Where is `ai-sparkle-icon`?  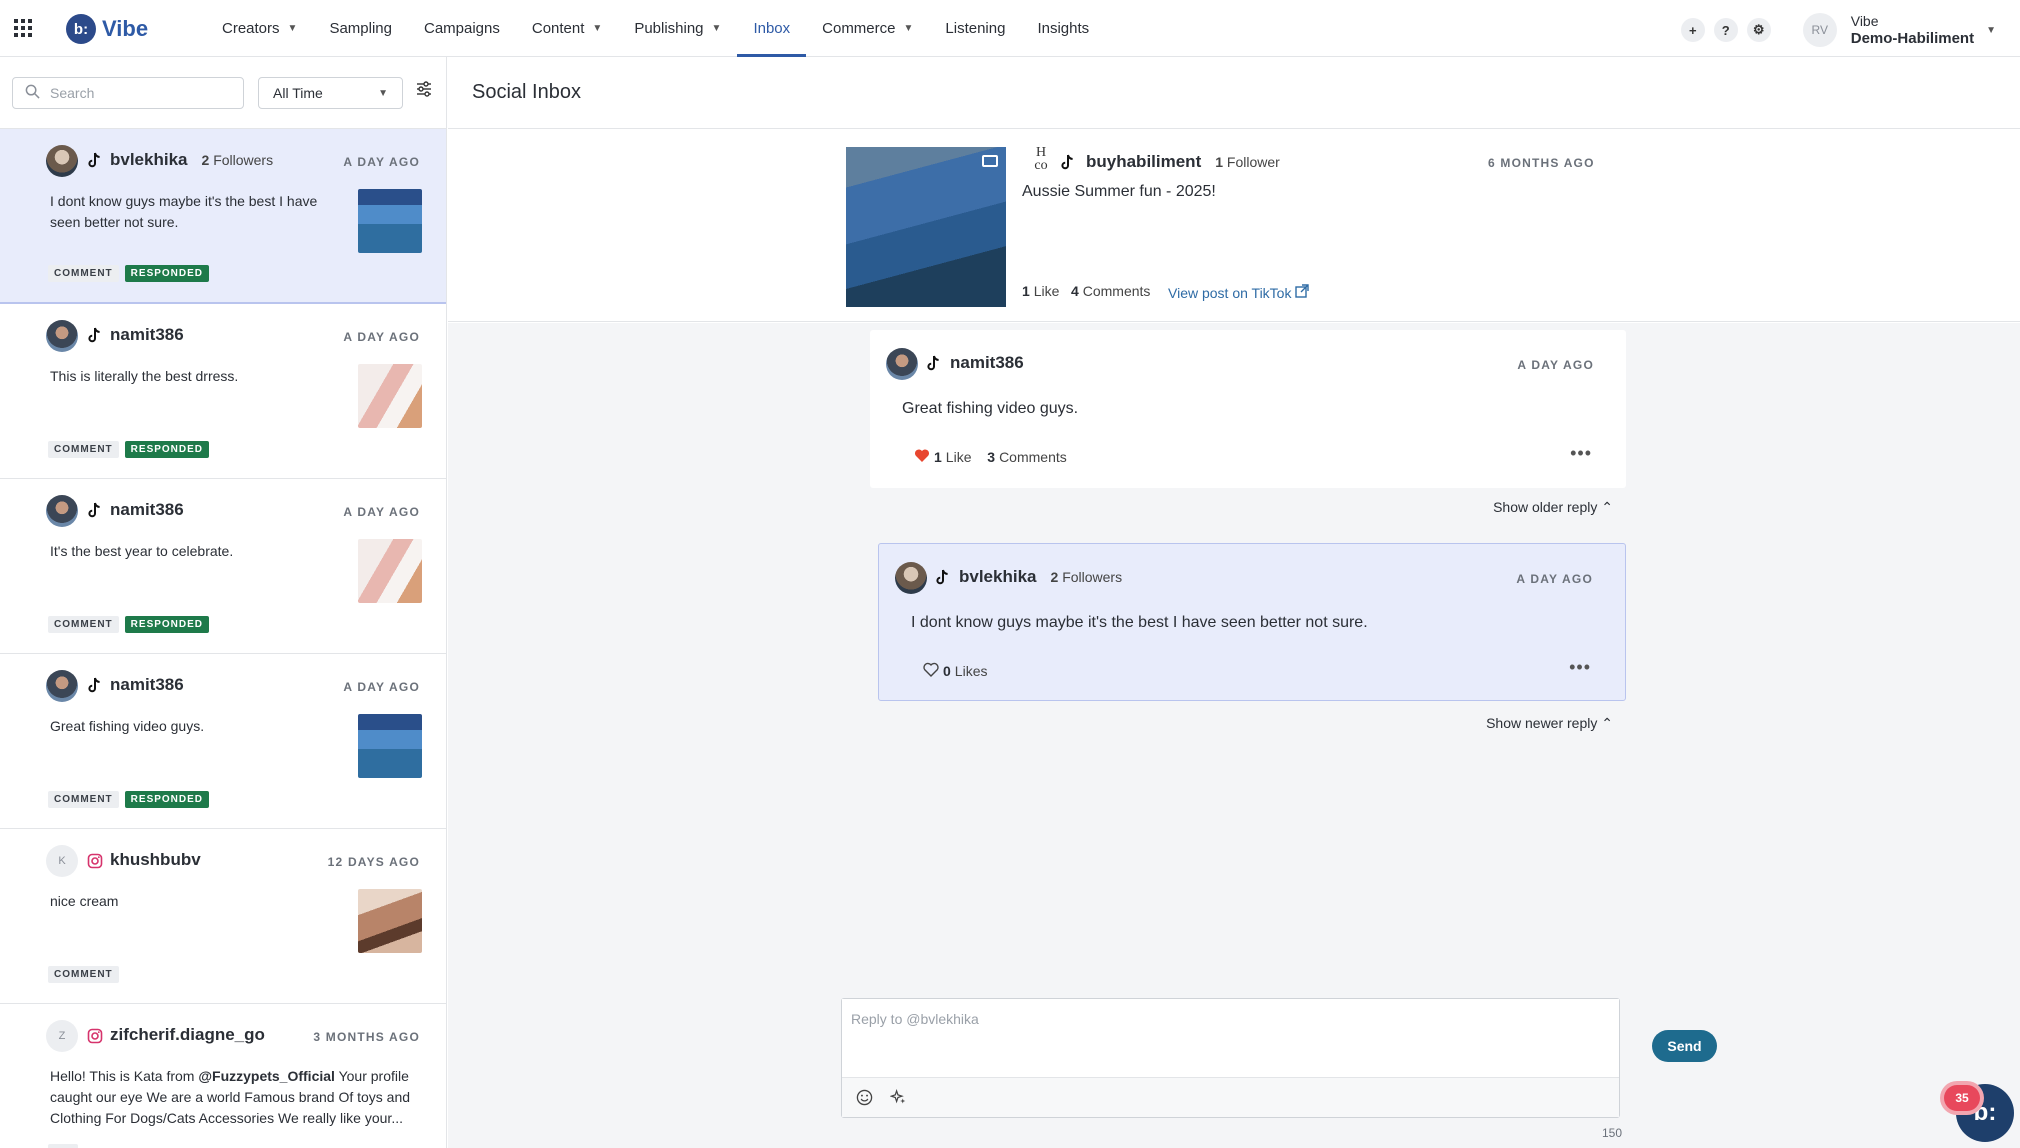 ai-sparkle-icon is located at coordinates (898, 1098).